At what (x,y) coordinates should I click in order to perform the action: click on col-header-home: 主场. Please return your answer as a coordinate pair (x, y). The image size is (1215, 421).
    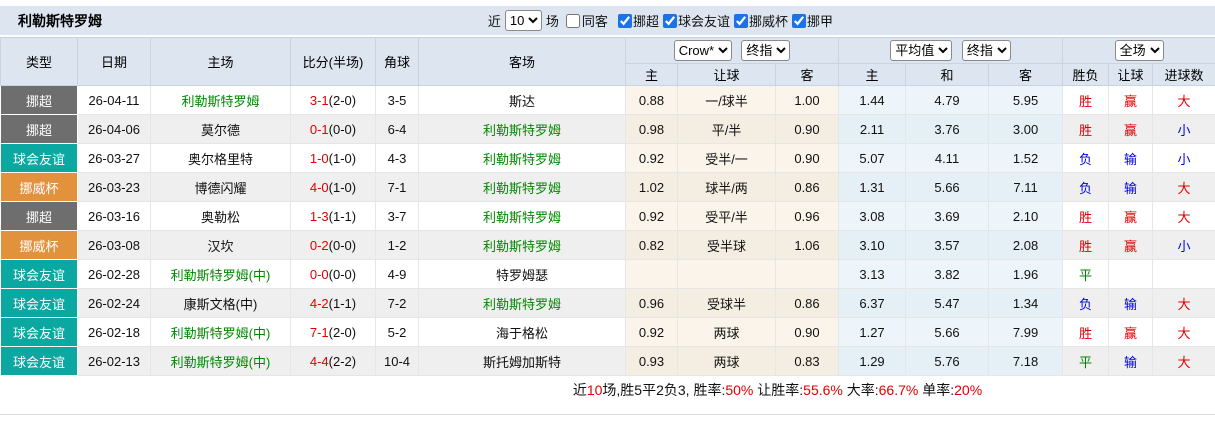
    Looking at the image, I should click on (220, 61).